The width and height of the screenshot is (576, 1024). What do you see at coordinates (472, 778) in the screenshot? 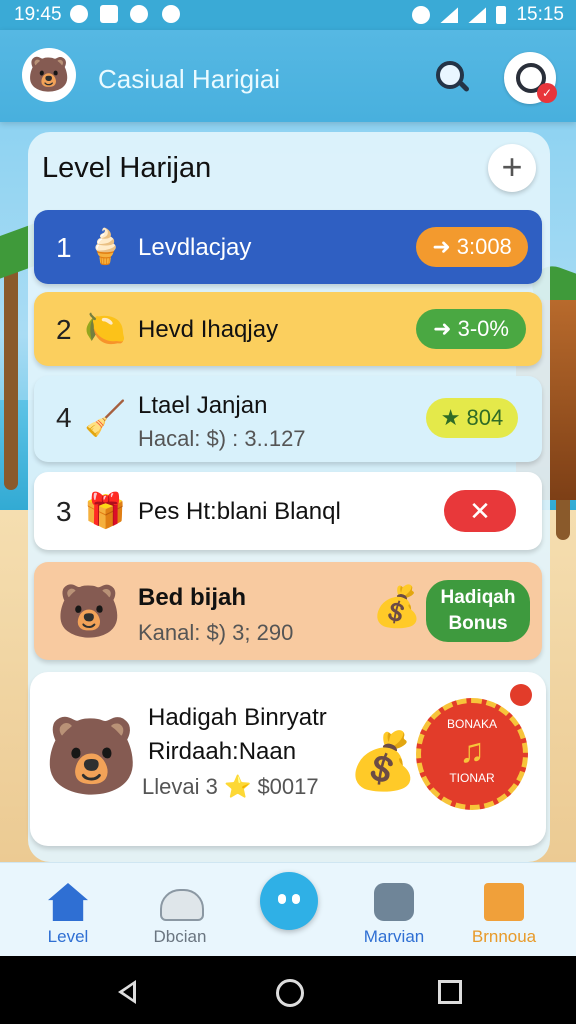
I see `seal-bottom-text: TIONAR` at bounding box center [472, 778].